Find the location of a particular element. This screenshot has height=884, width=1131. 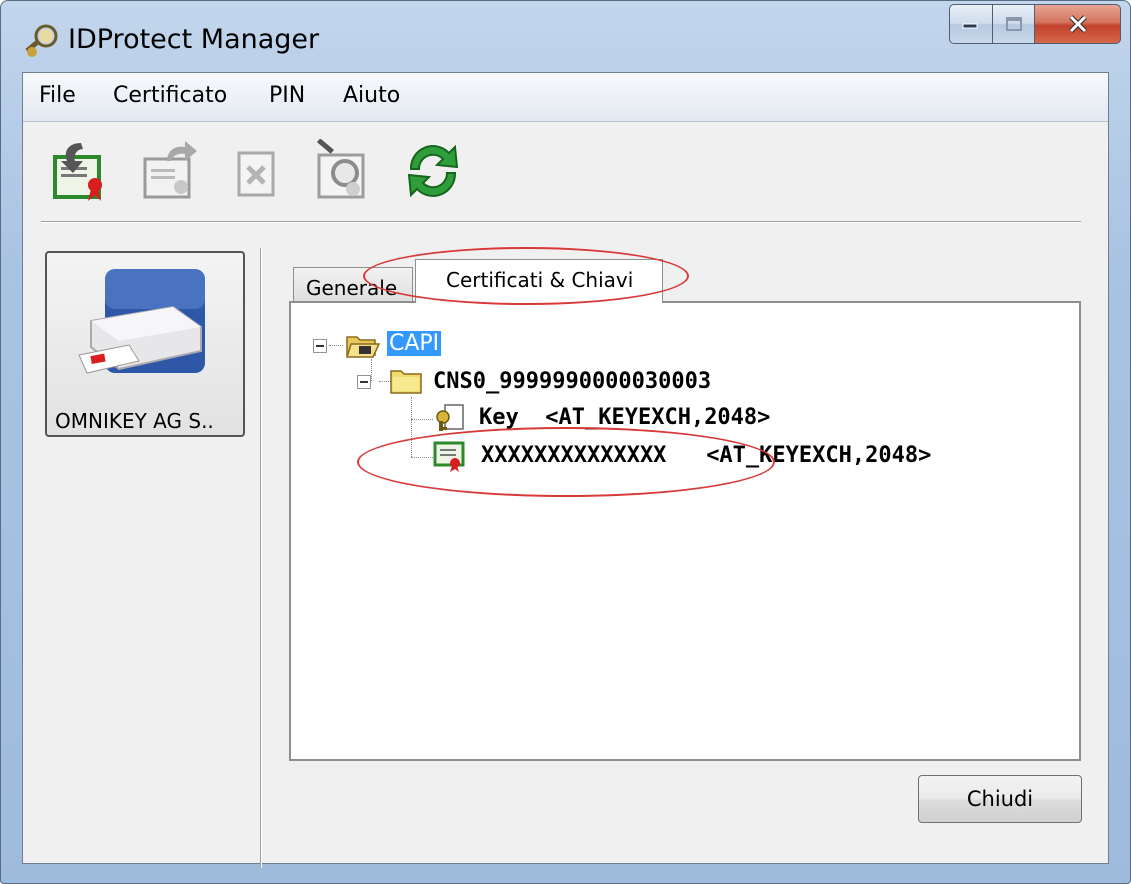

certificate-detail: <AT_KEYEXCH,2048> is located at coordinates (819, 455).